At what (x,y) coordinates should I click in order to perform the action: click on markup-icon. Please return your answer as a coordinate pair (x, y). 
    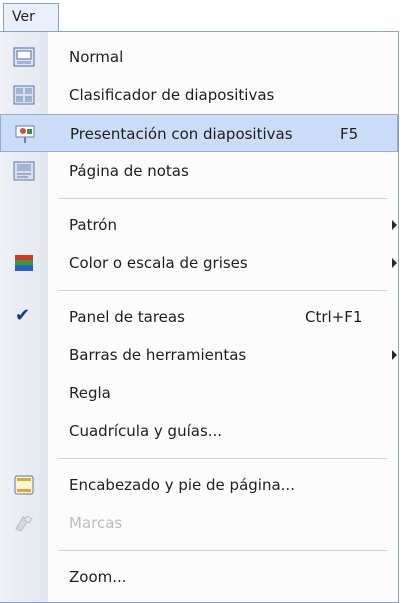
    Looking at the image, I should click on (24, 523).